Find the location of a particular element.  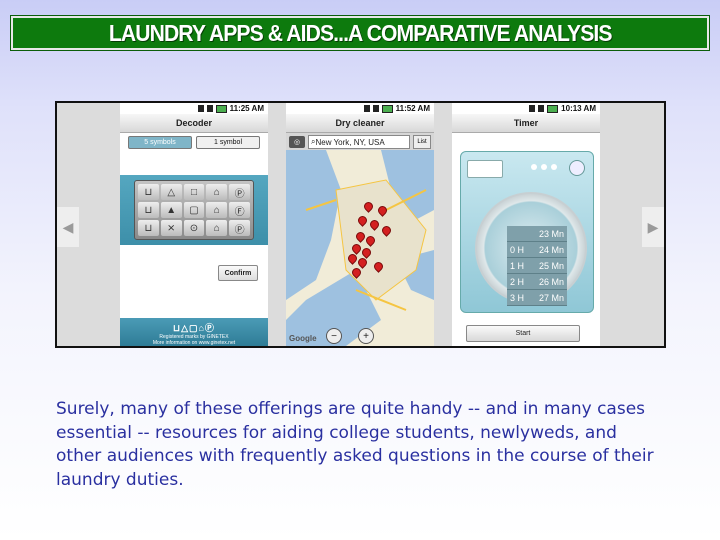

timer-minutes: 23 Mn is located at coordinates (551, 233).